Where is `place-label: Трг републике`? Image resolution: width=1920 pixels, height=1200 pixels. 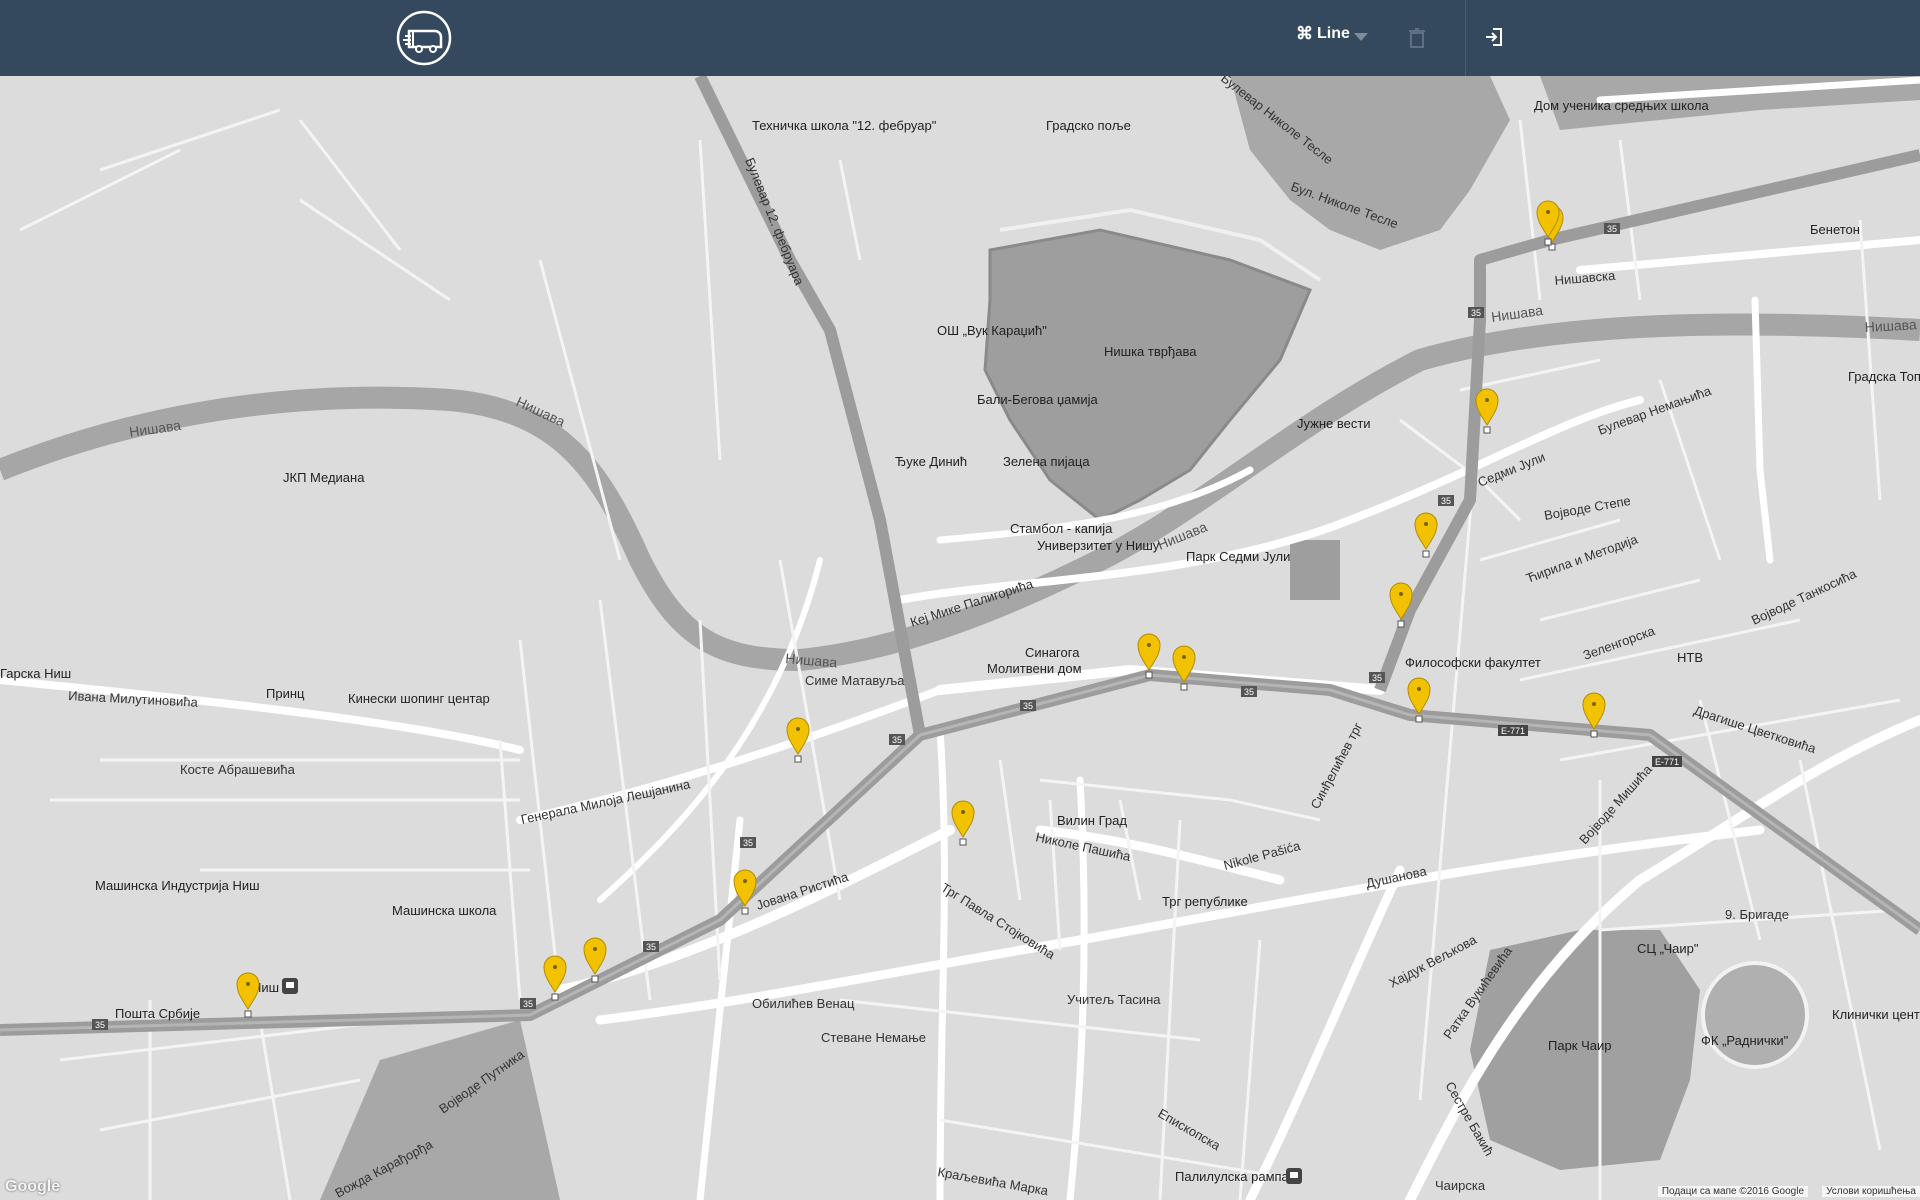 place-label: Трг републике is located at coordinates (1205, 901).